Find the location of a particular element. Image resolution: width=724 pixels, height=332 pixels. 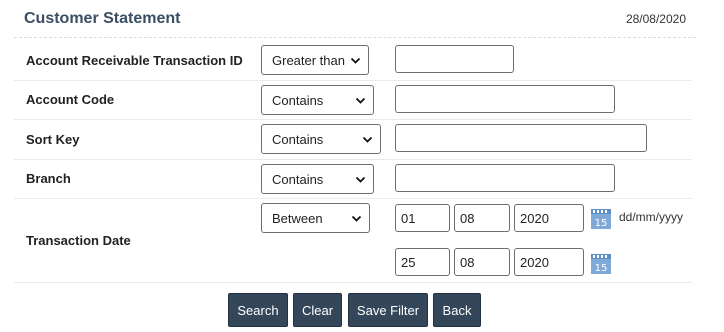

sort-key-operator-value: Contains is located at coordinates (298, 139).